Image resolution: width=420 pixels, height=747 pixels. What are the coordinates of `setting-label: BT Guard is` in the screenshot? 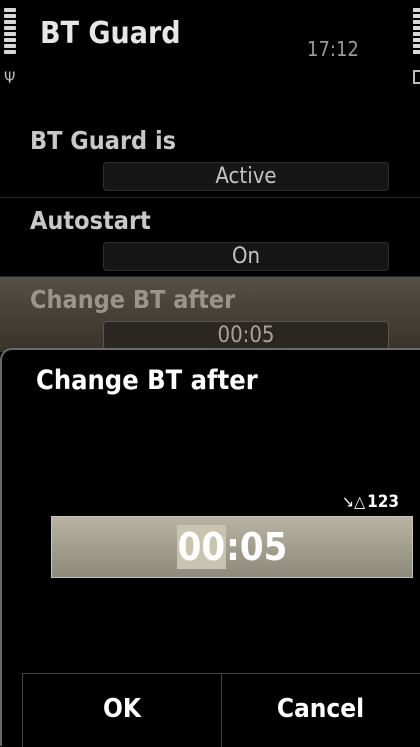 It's located at (103, 140).